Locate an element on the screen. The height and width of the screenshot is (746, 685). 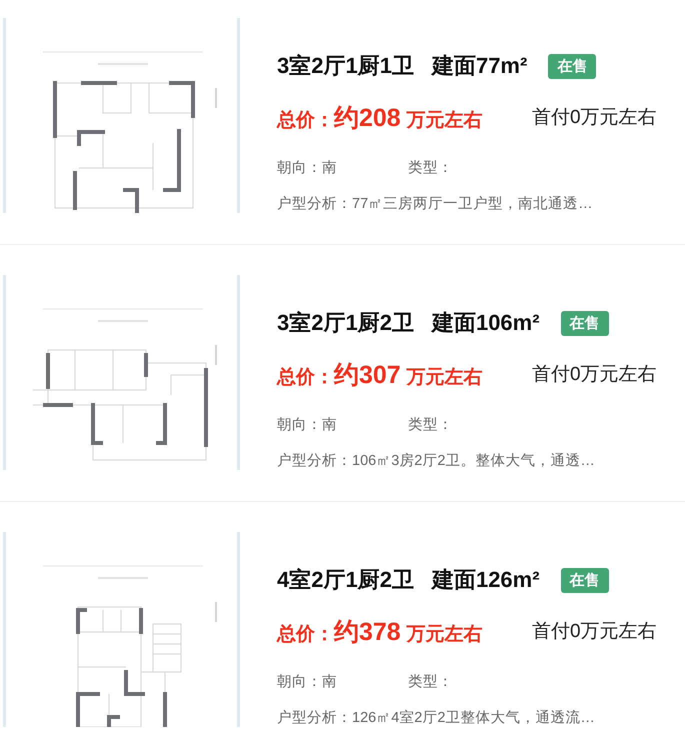
price-value: 约378 is located at coordinates (367, 632).